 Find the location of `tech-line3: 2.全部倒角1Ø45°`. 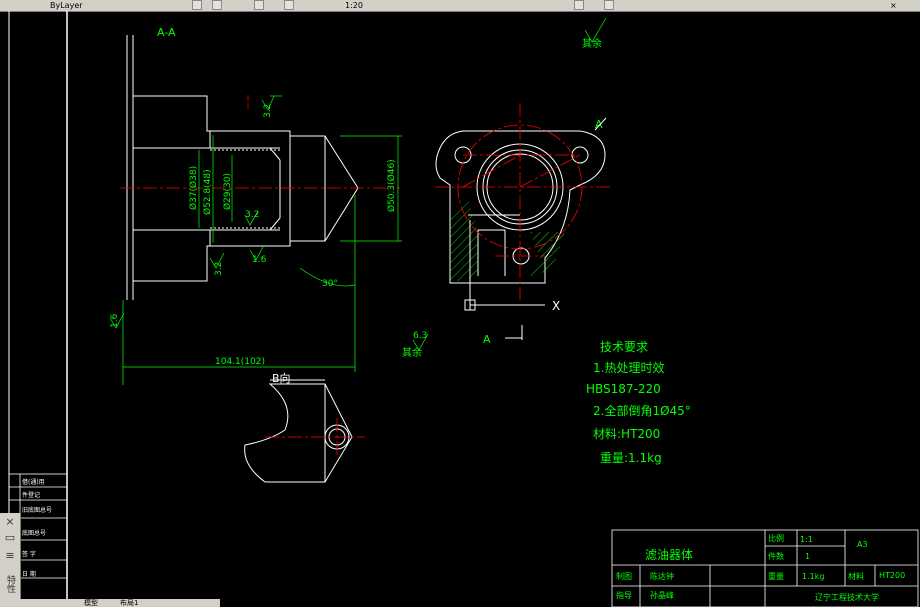

tech-line3: 2.全部倒角1Ø45° is located at coordinates (642, 410).